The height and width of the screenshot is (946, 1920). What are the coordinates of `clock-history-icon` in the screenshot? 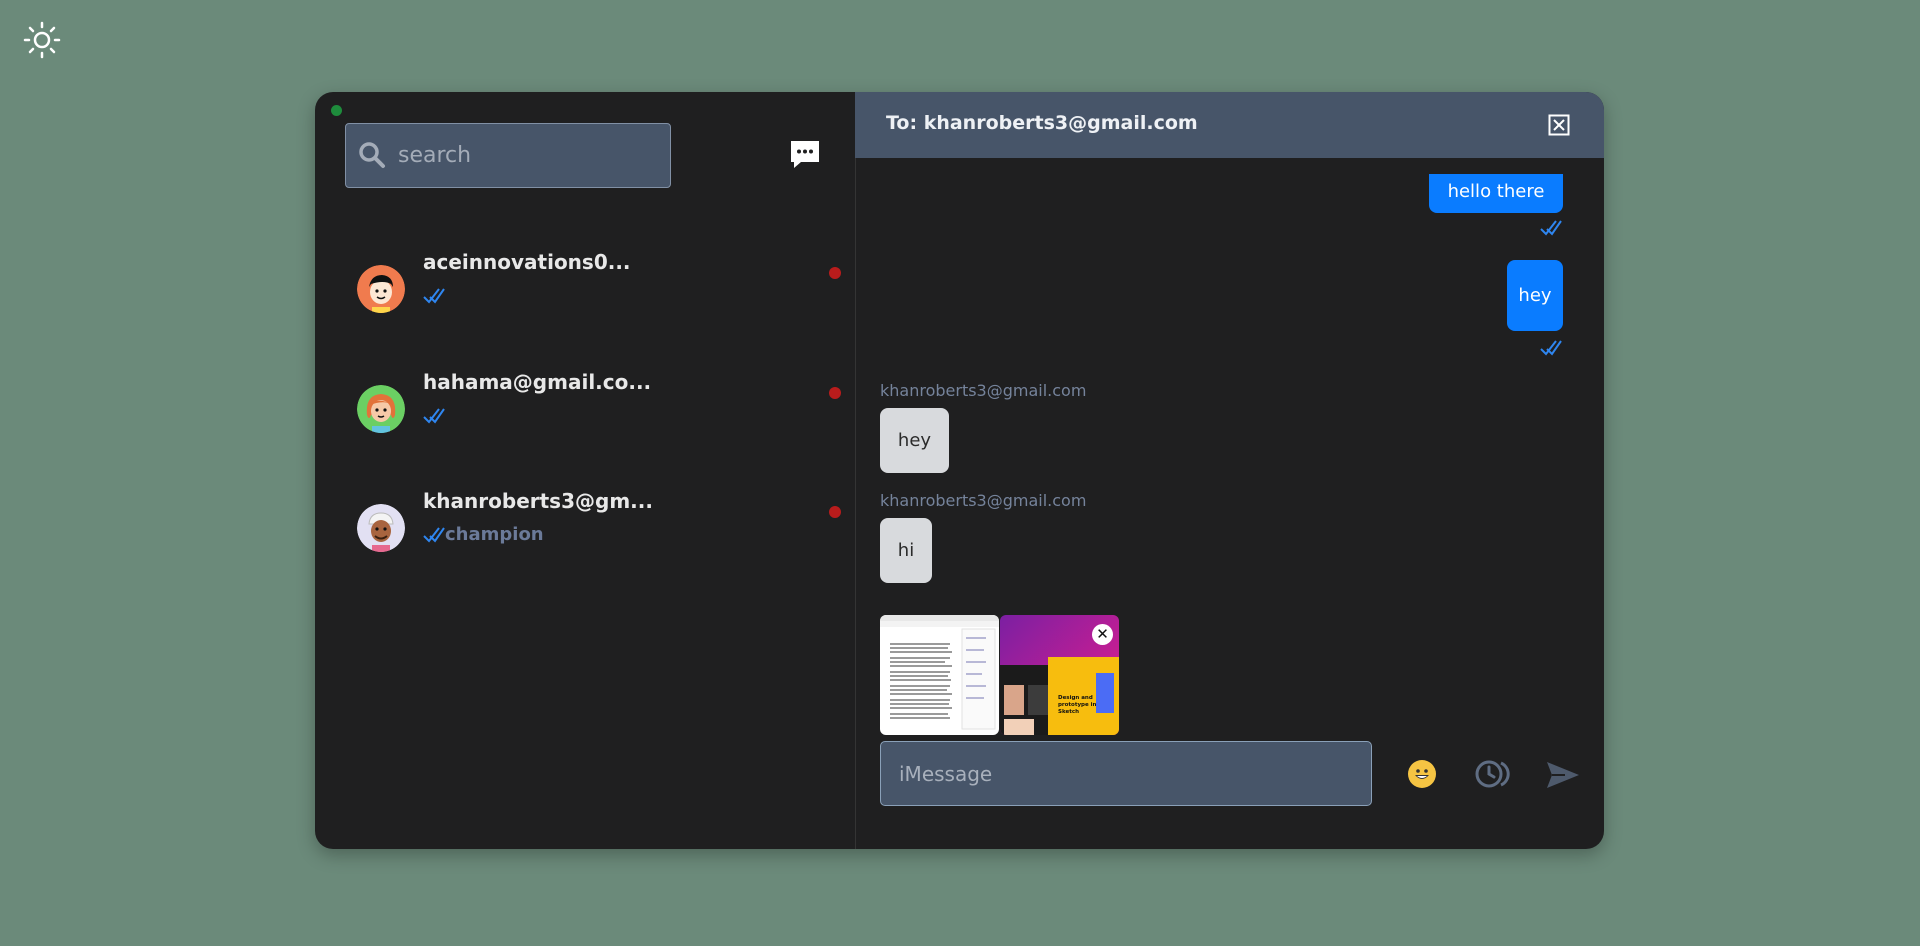 It's located at (1492, 774).